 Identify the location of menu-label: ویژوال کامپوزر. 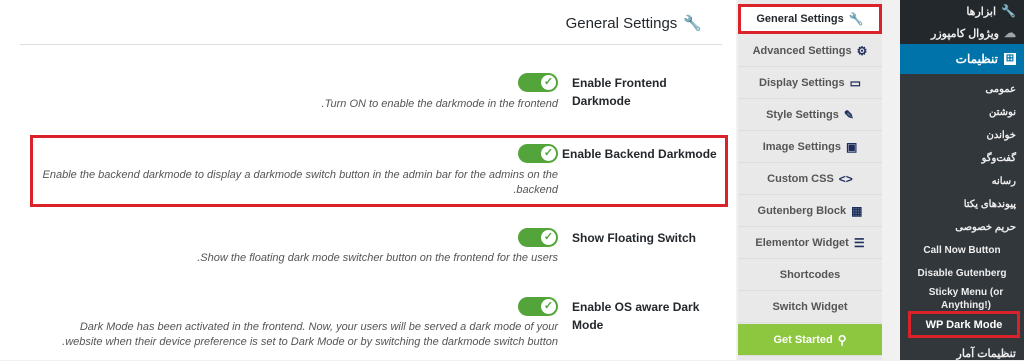
(965, 33).